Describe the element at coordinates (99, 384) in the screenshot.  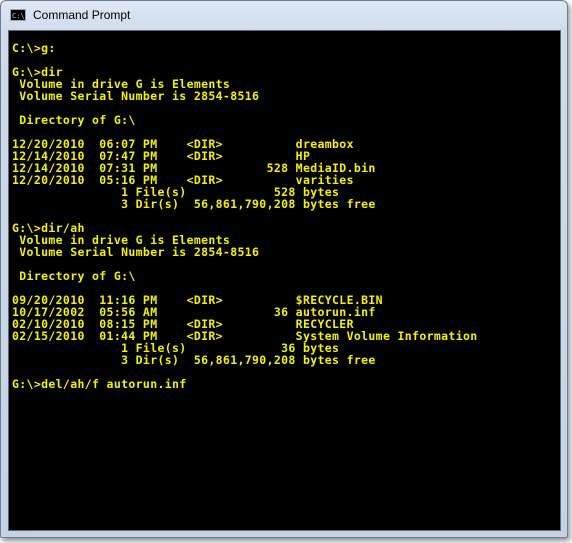
I see `console-line: G:\>del/ah/f autorun.inf` at that location.